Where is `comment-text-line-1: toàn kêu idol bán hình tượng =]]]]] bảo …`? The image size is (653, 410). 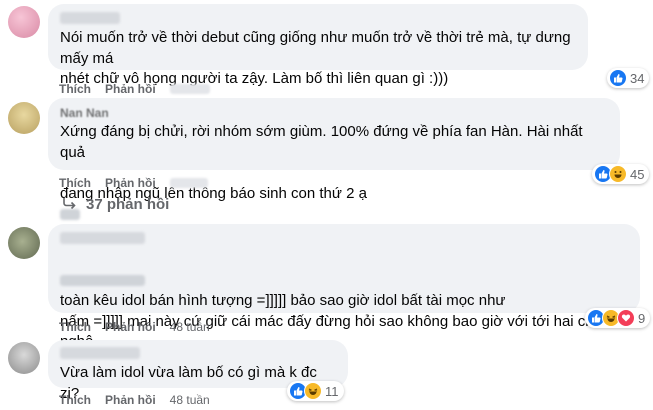
comment-text-line-1: toàn kêu idol bán hình tượng =]]]]] bảo … is located at coordinates (344, 281).